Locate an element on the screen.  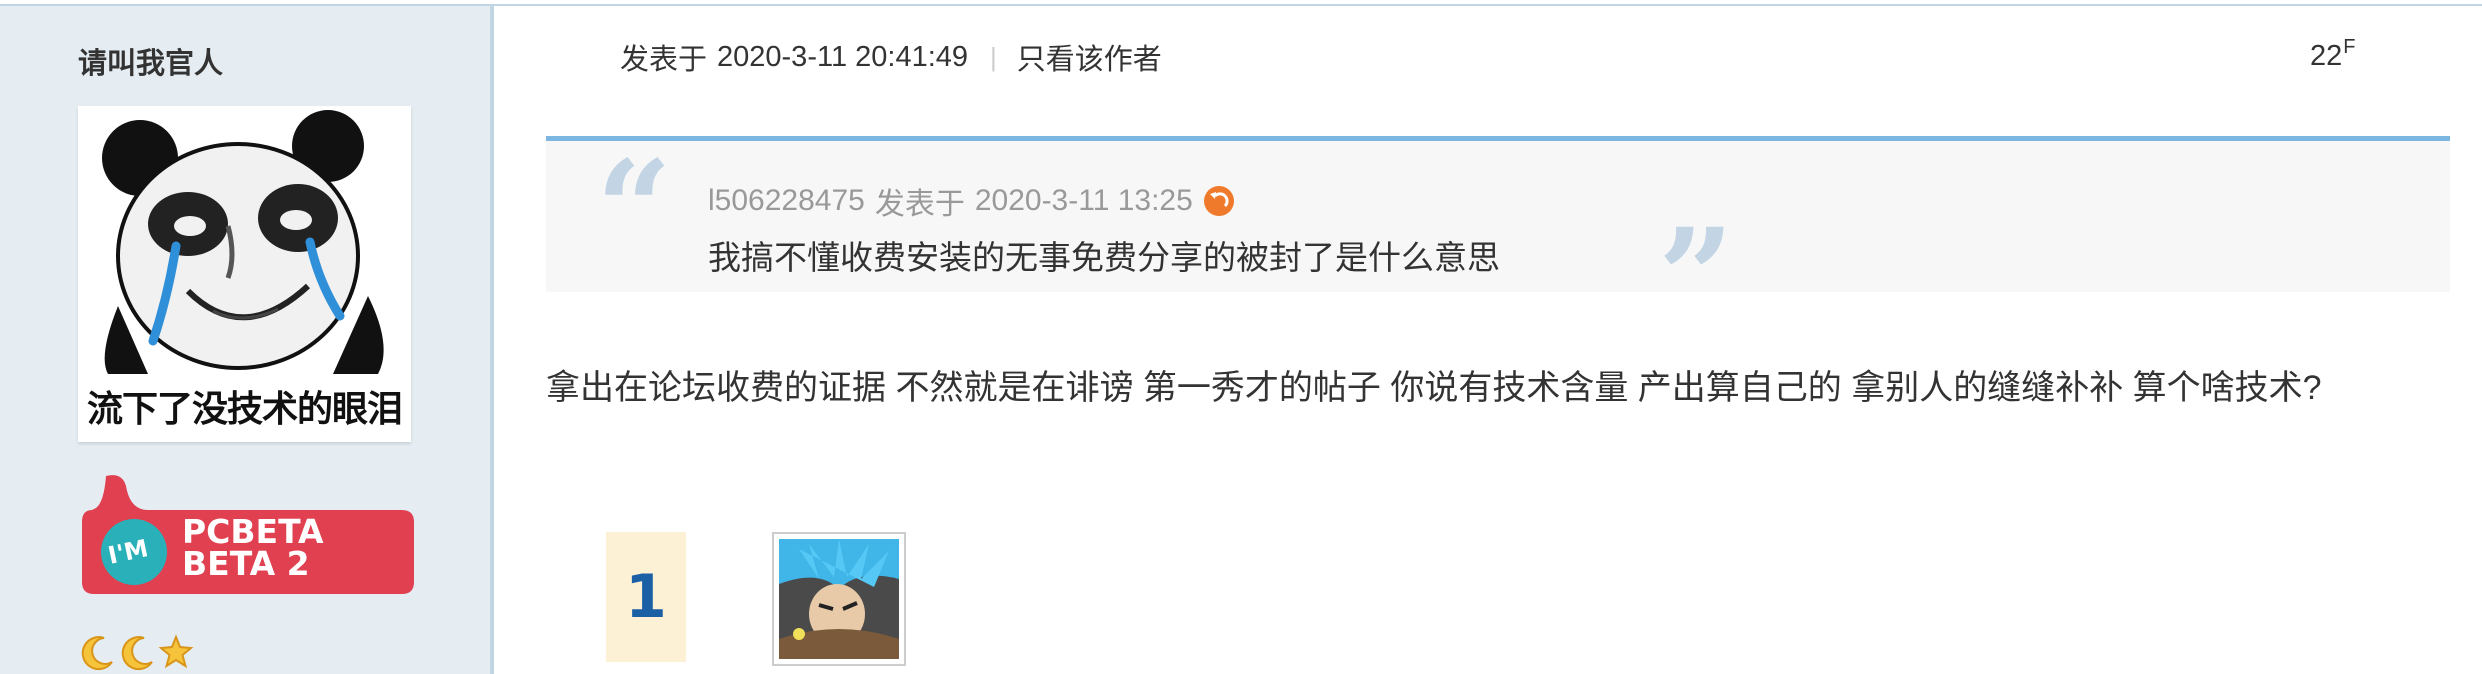
floor-number: 22F is located at coordinates (2332, 54).